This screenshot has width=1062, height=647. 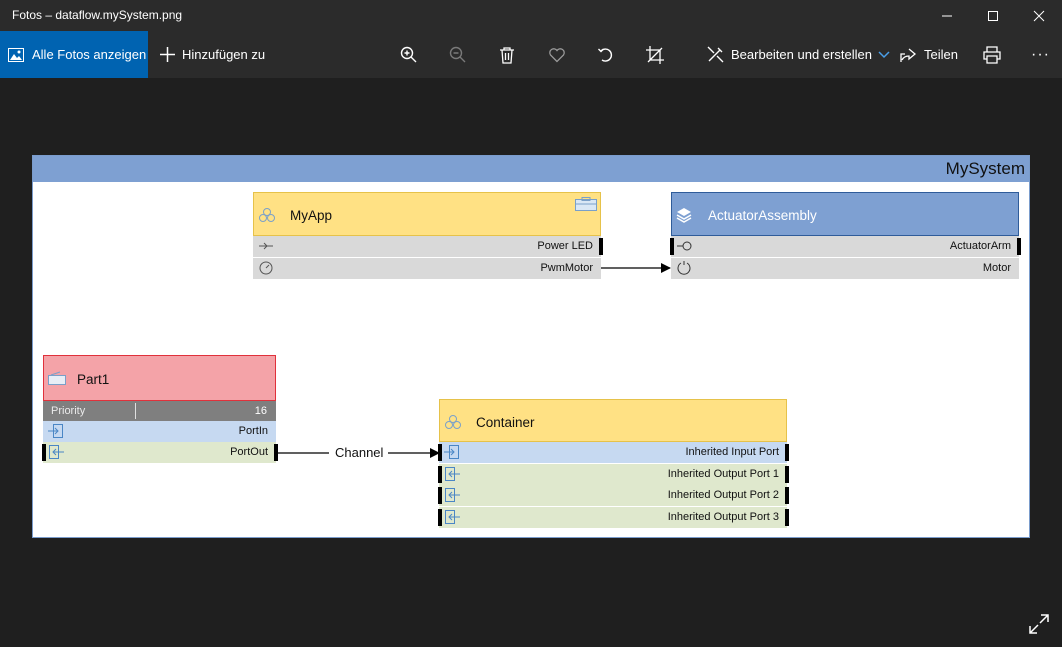 What do you see at coordinates (409, 55) in the screenshot?
I see `zoom-in-icon` at bounding box center [409, 55].